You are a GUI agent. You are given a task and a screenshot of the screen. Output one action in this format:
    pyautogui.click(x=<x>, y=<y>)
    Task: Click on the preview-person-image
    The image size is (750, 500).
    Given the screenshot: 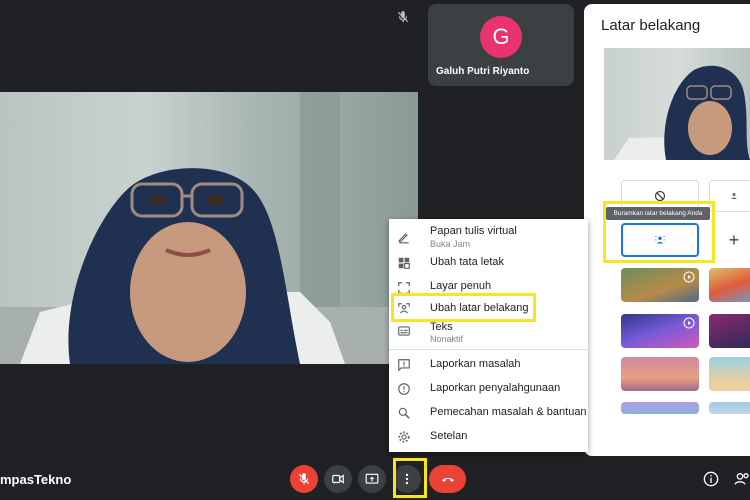 What is the action you would take?
    pyautogui.click(x=682, y=112)
    